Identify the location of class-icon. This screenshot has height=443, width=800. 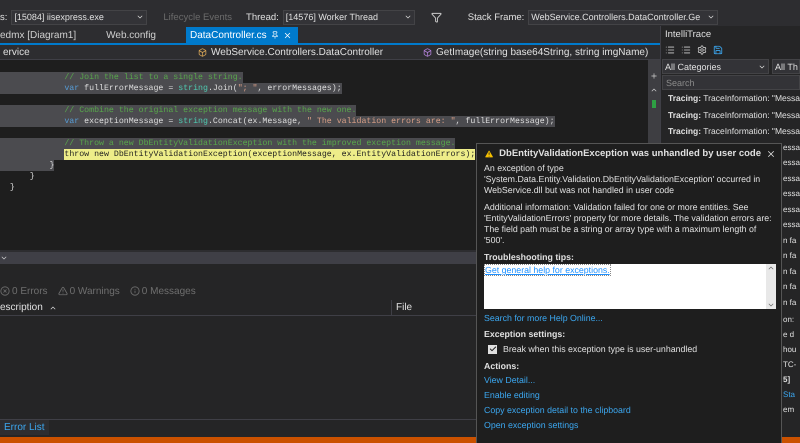
(202, 52).